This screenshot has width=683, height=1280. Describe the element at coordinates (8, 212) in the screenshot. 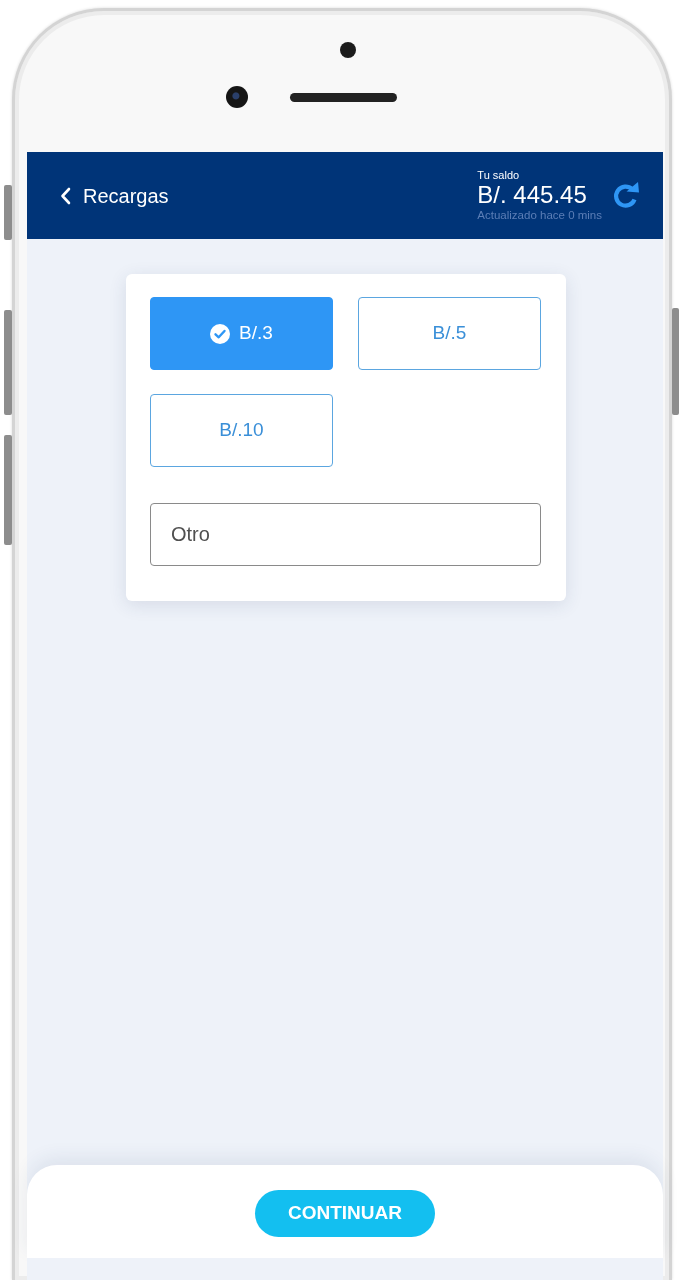

I see `phone-side-key` at that location.